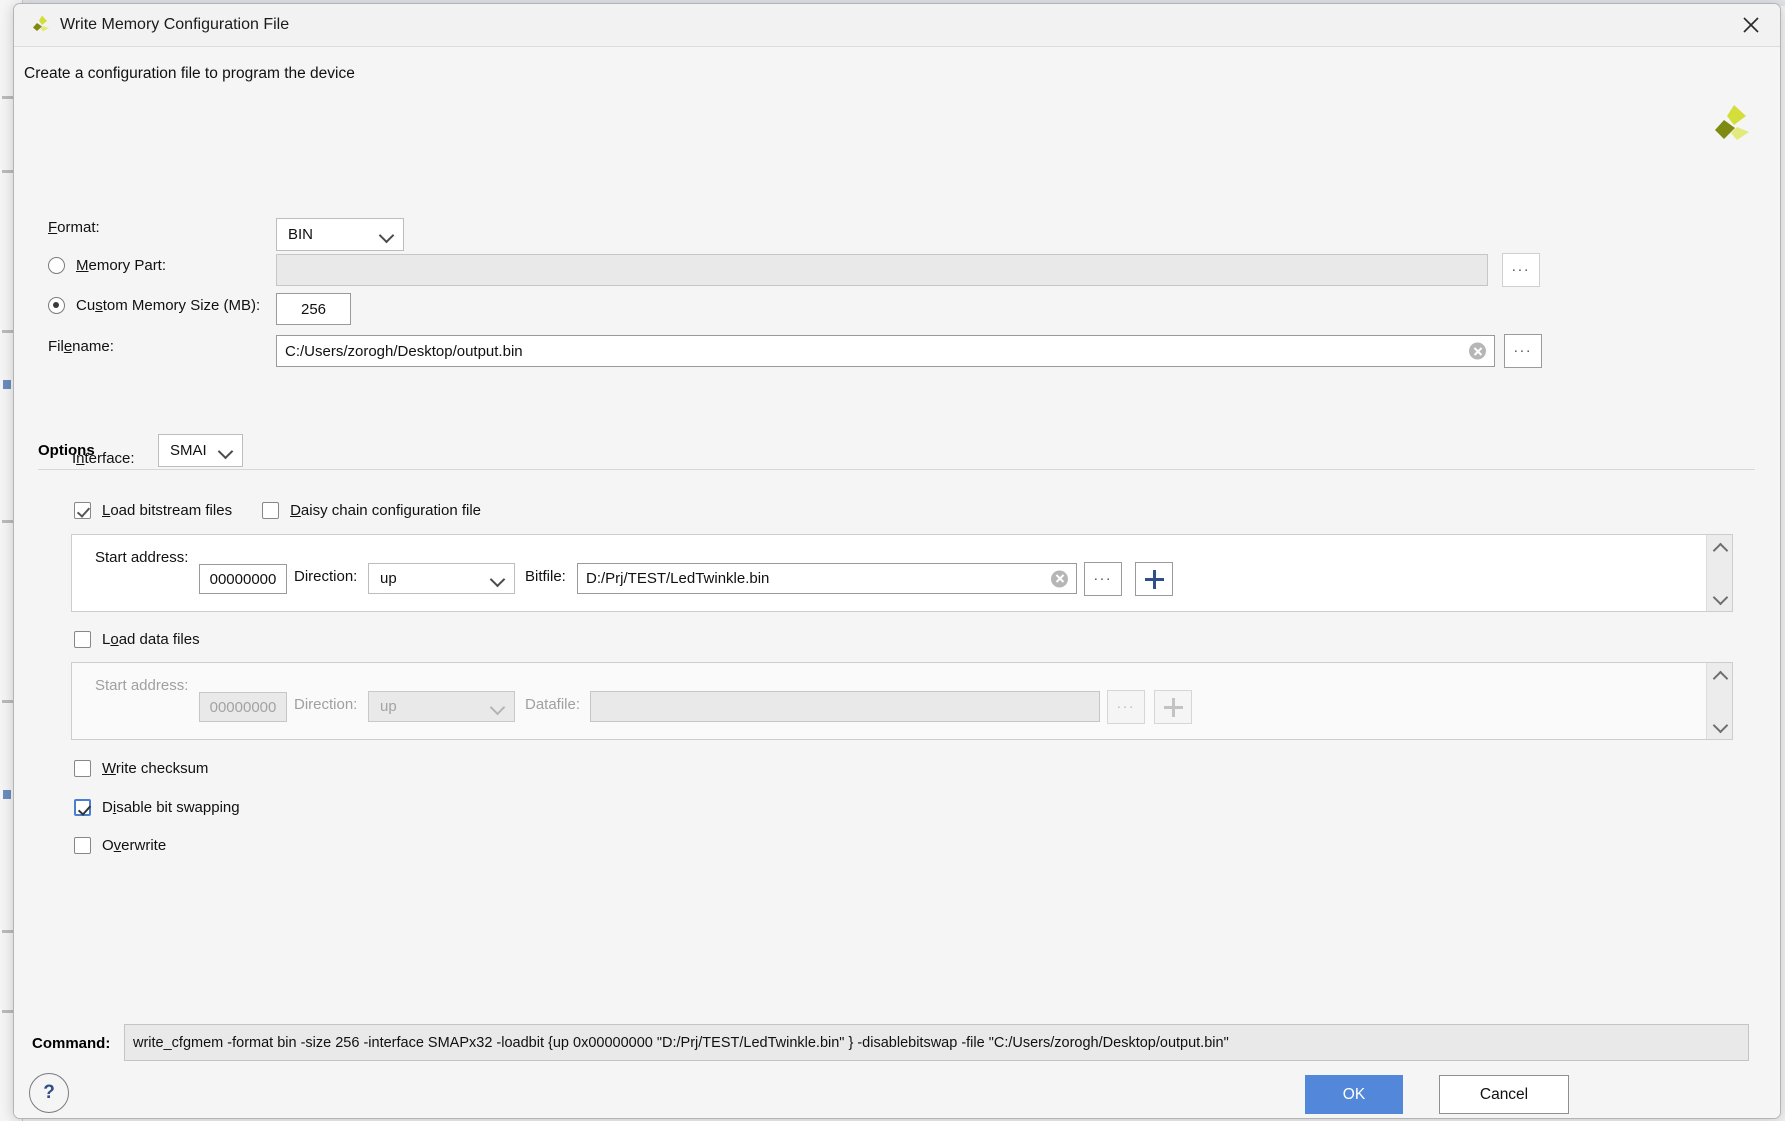 This screenshot has width=1785, height=1121. Describe the element at coordinates (1728, 124) in the screenshot. I see `amd-xilinx-logo-icon` at that location.